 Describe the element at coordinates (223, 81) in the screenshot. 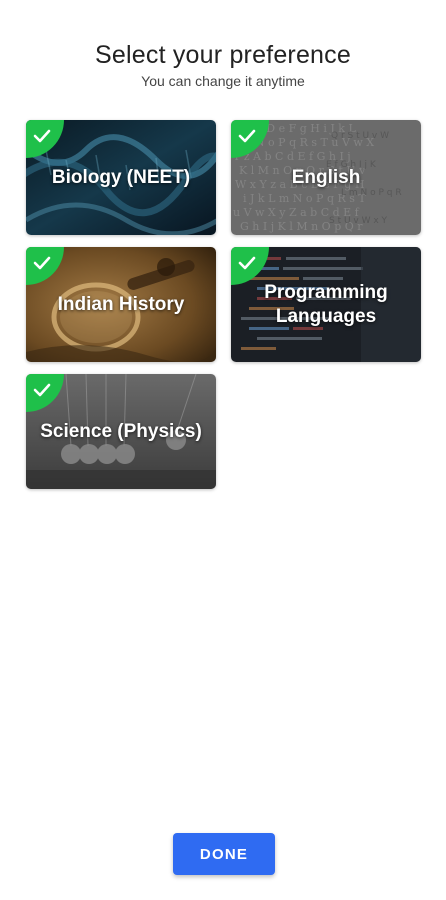

I see `page-subtitle: You can change it anytime` at that location.